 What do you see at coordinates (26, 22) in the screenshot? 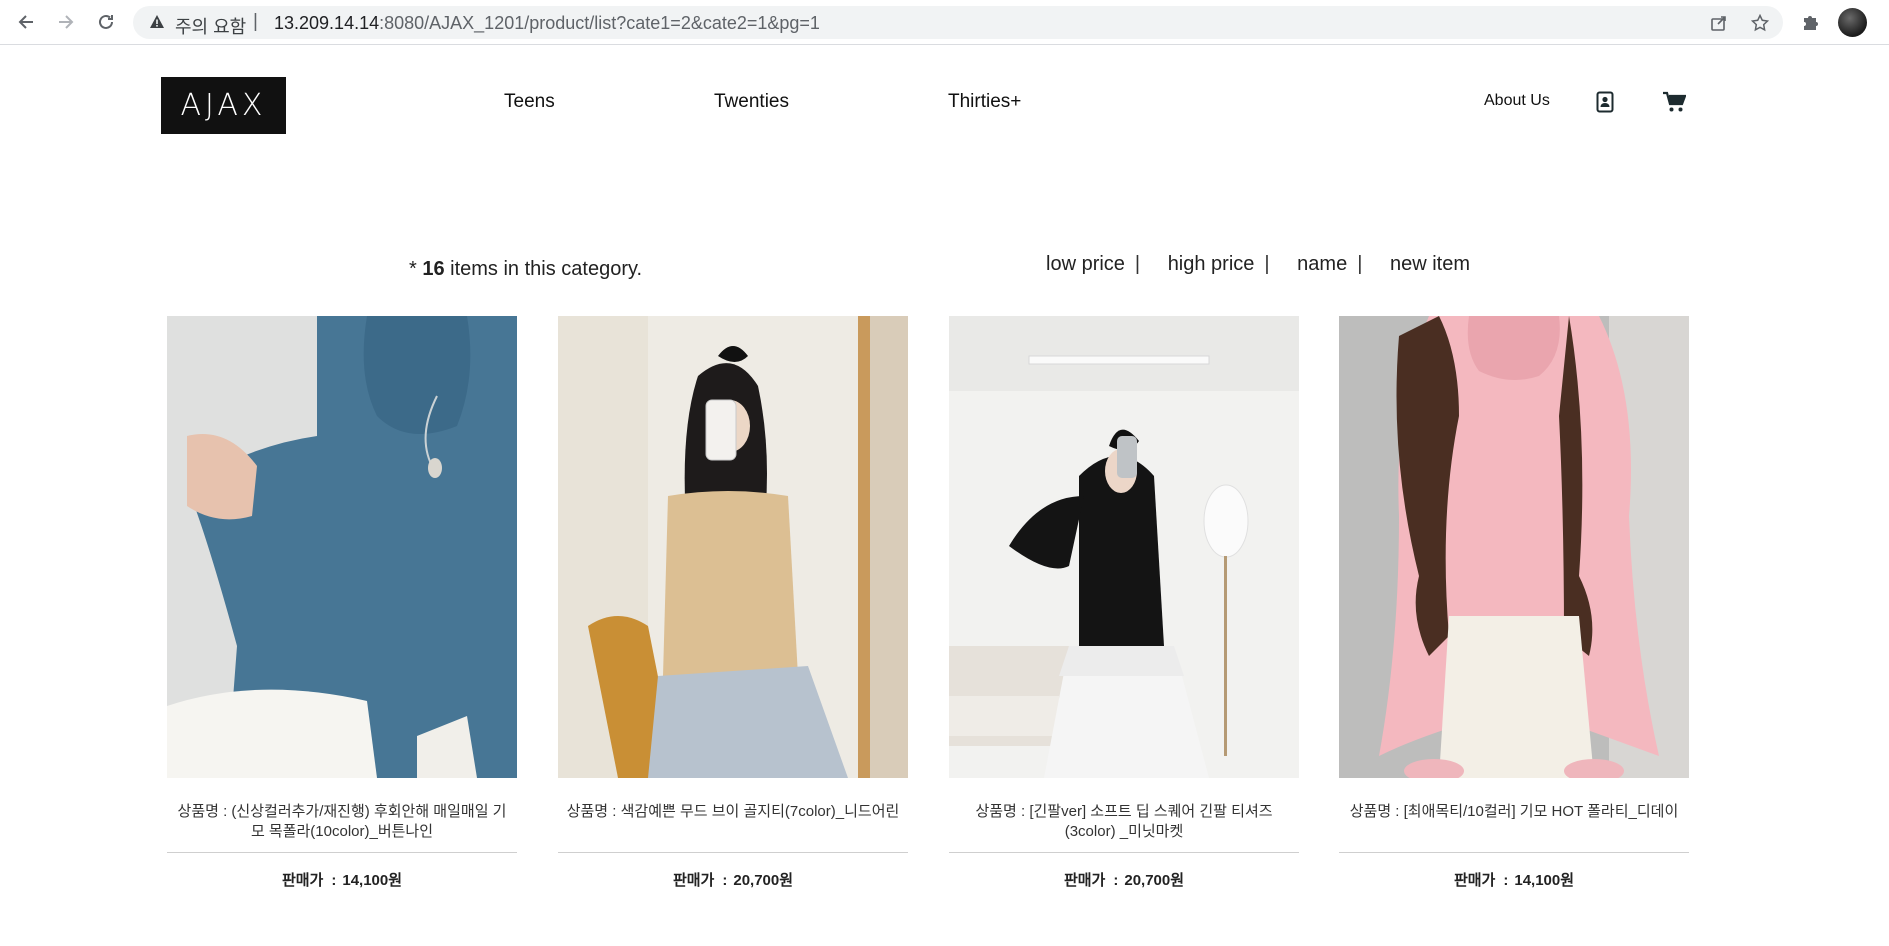
I see `back-arrow-icon` at bounding box center [26, 22].